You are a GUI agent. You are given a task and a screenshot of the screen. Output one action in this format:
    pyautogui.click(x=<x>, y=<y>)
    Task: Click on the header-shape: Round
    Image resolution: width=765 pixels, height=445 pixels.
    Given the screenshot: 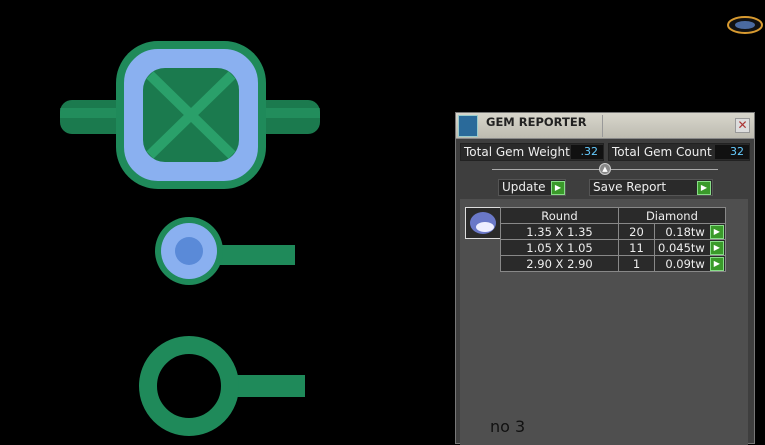 What is the action you would take?
    pyautogui.click(x=559, y=215)
    